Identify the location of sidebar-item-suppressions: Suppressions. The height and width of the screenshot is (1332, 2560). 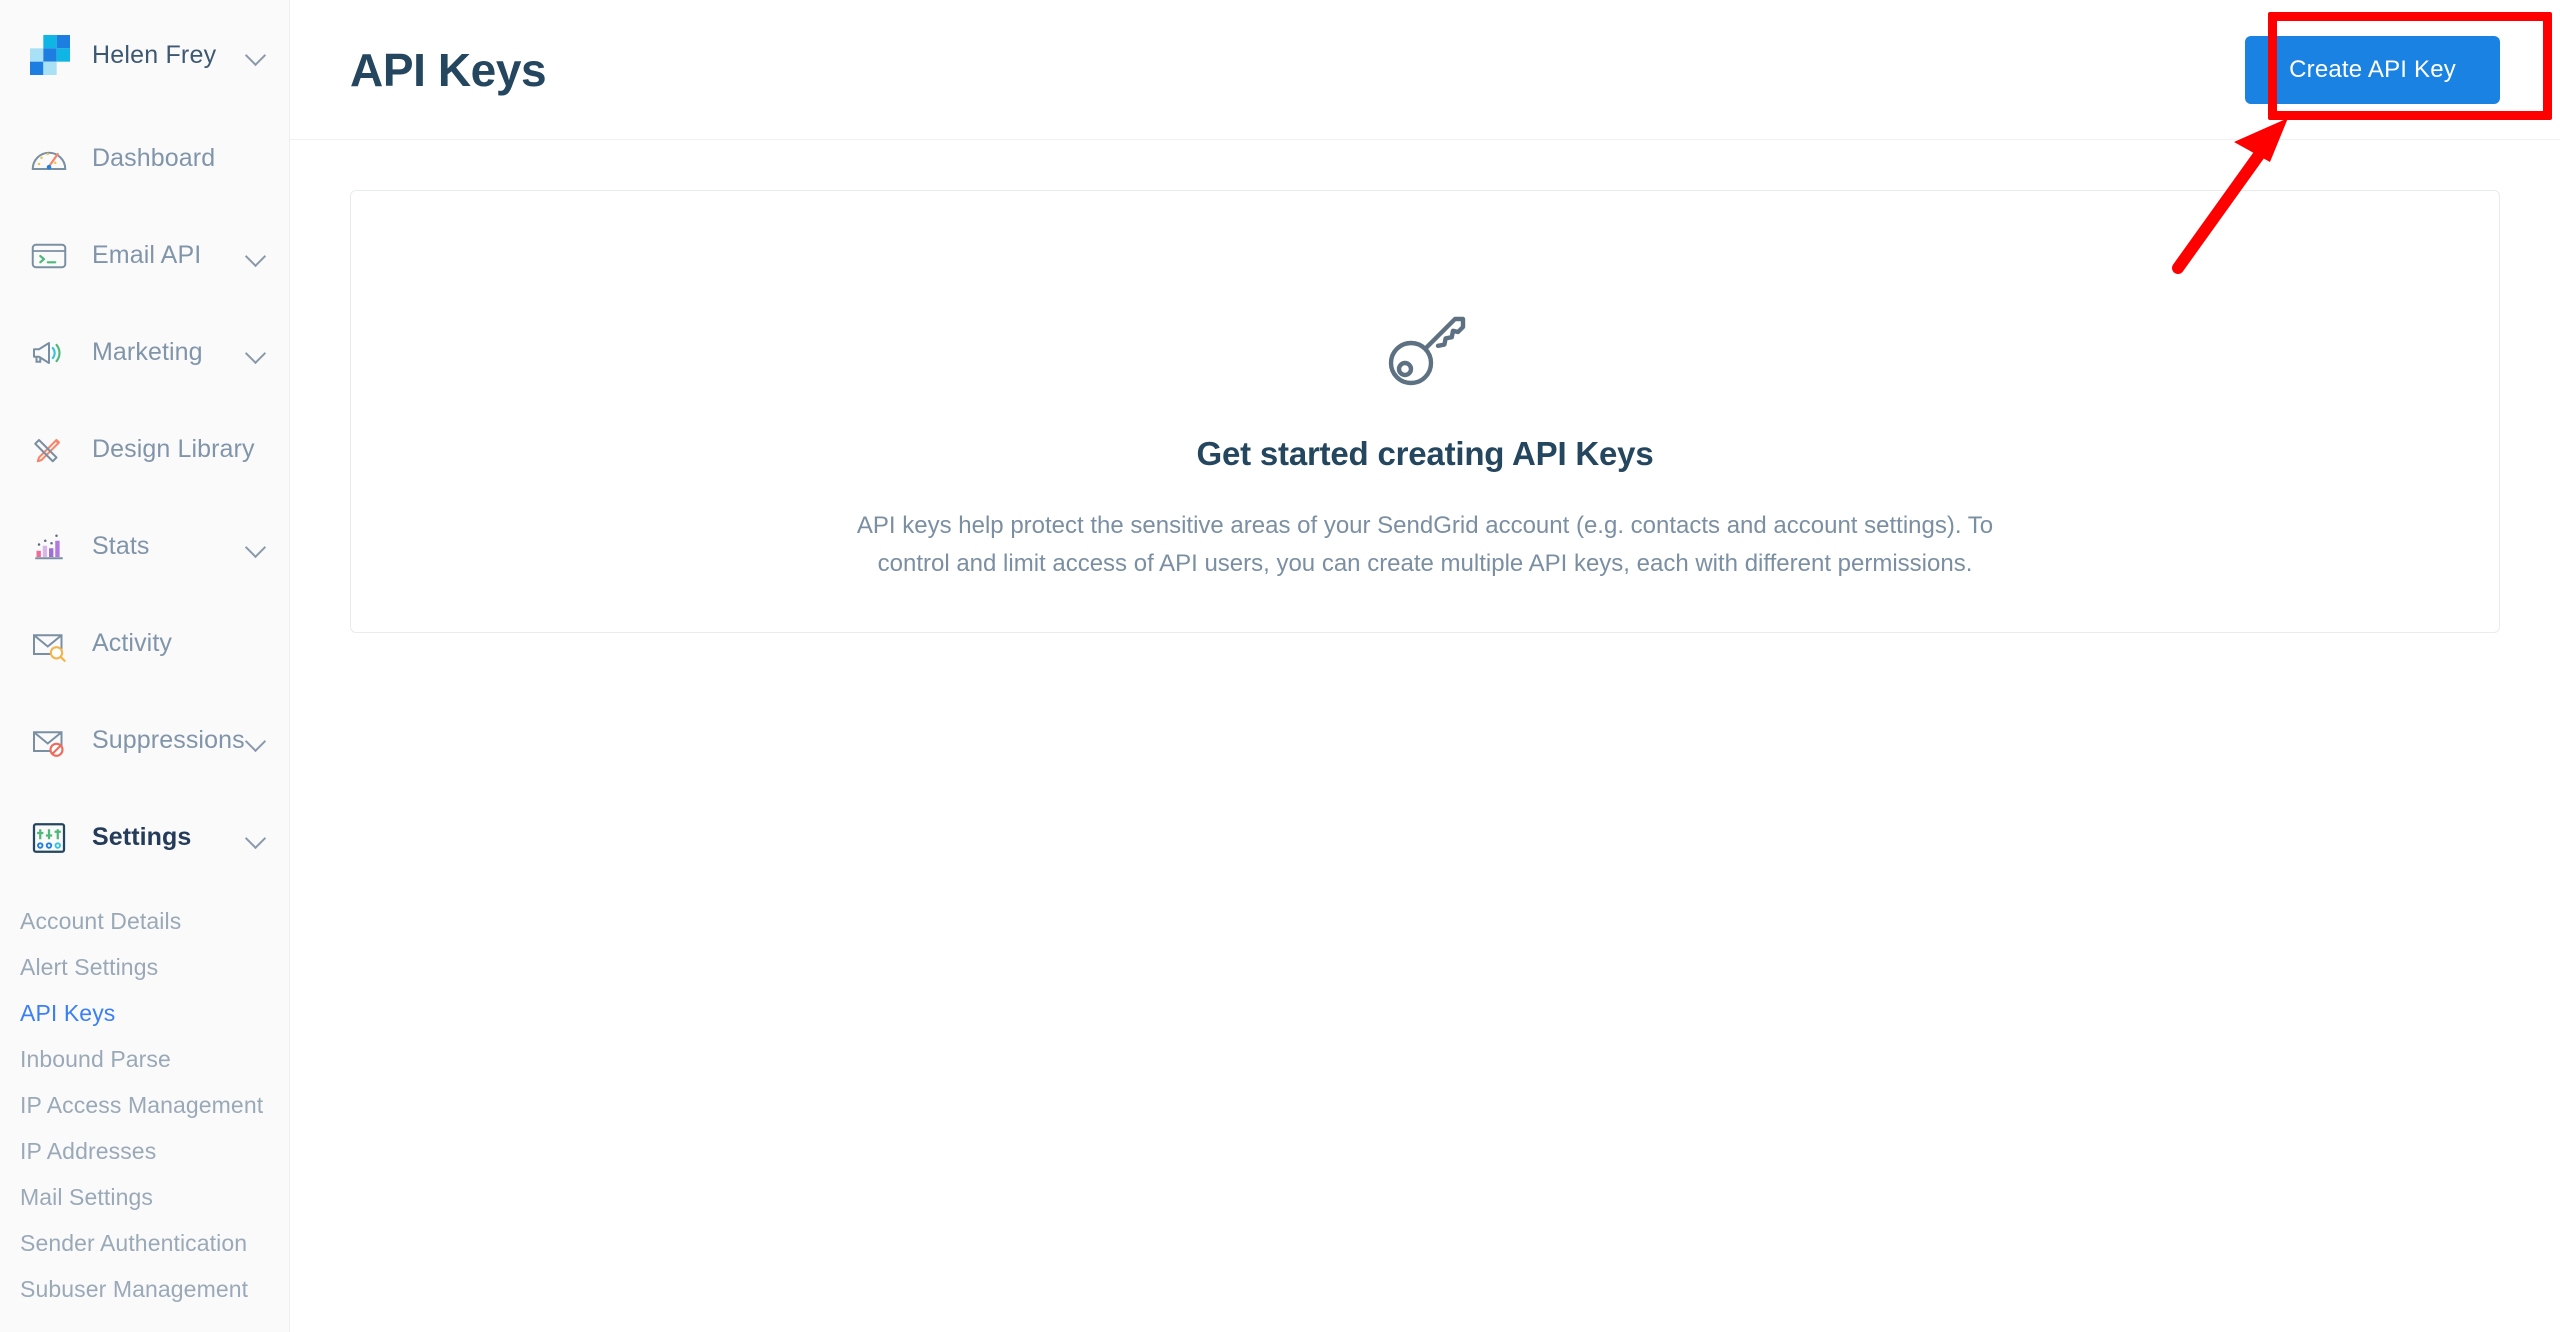
(144, 740).